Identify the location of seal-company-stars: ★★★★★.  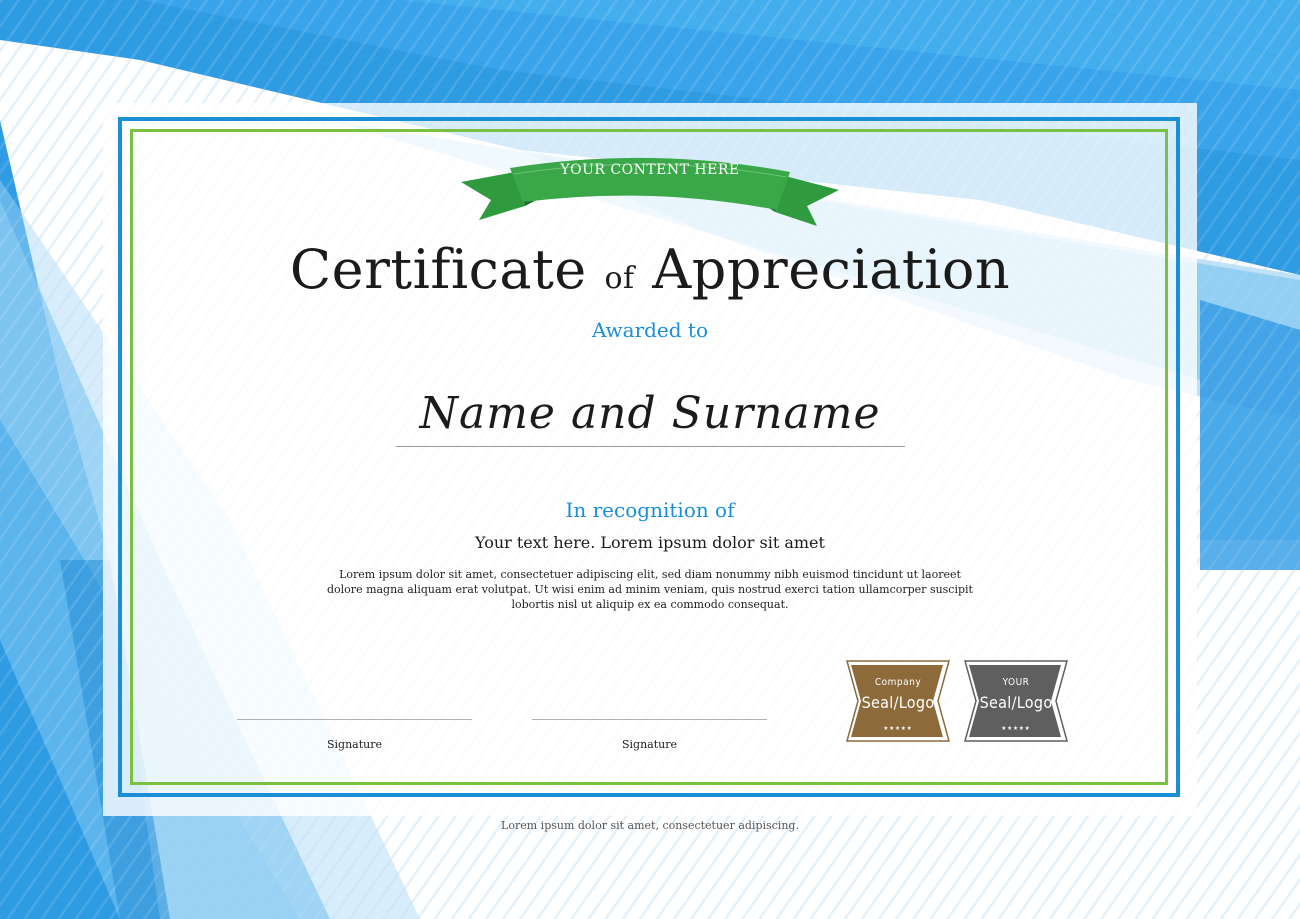
(898, 728).